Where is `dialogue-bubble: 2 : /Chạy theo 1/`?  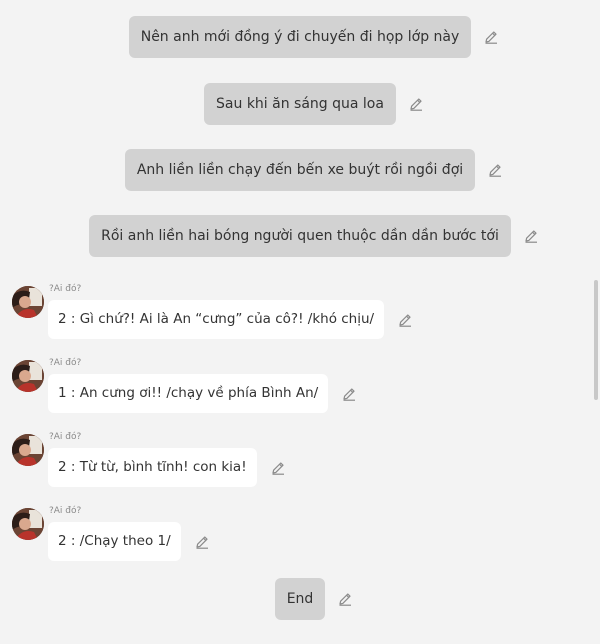 dialogue-bubble: 2 : /Chạy theo 1/ is located at coordinates (114, 541).